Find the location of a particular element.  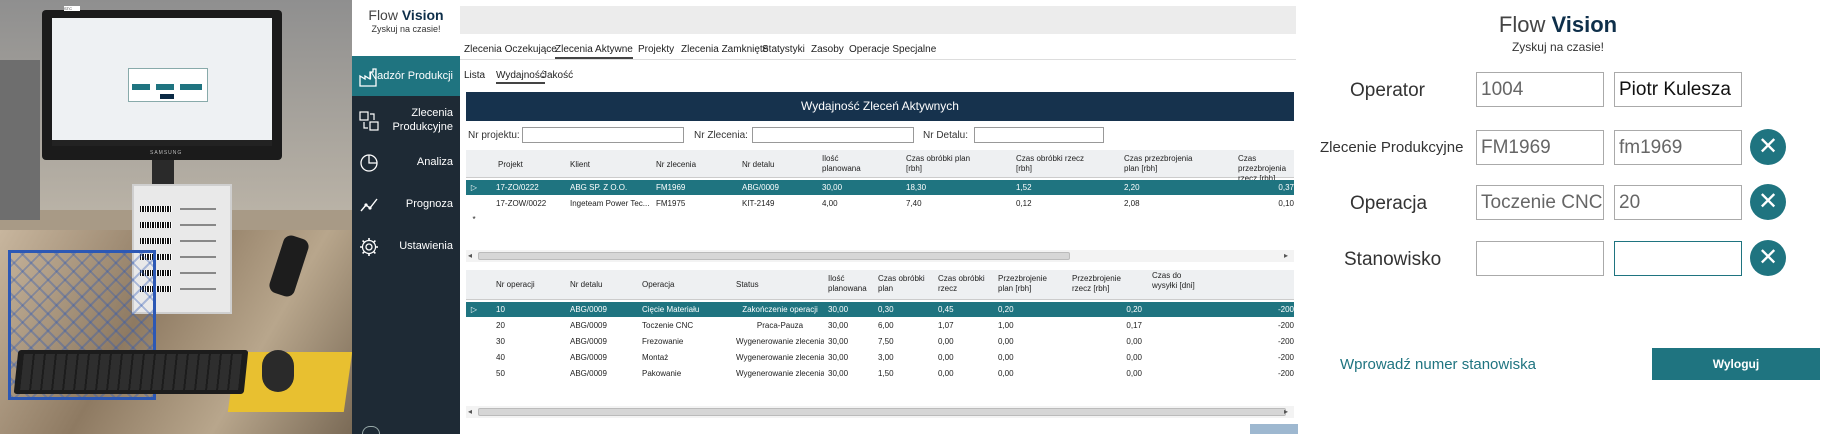

tab-zlecenia-oczekujace: Zlecenia Oczekujące is located at coordinates (510, 49).